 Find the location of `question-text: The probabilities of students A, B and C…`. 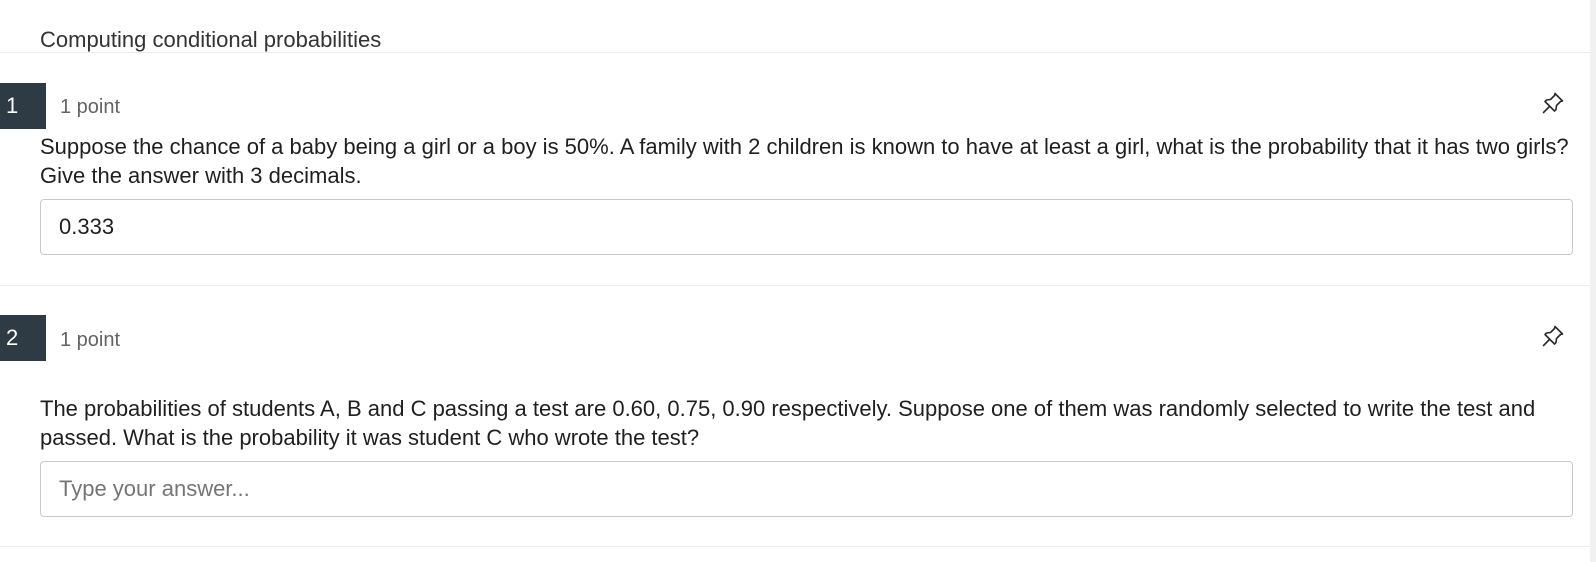

question-text: The probabilities of students A, B and C… is located at coordinates (788, 423).